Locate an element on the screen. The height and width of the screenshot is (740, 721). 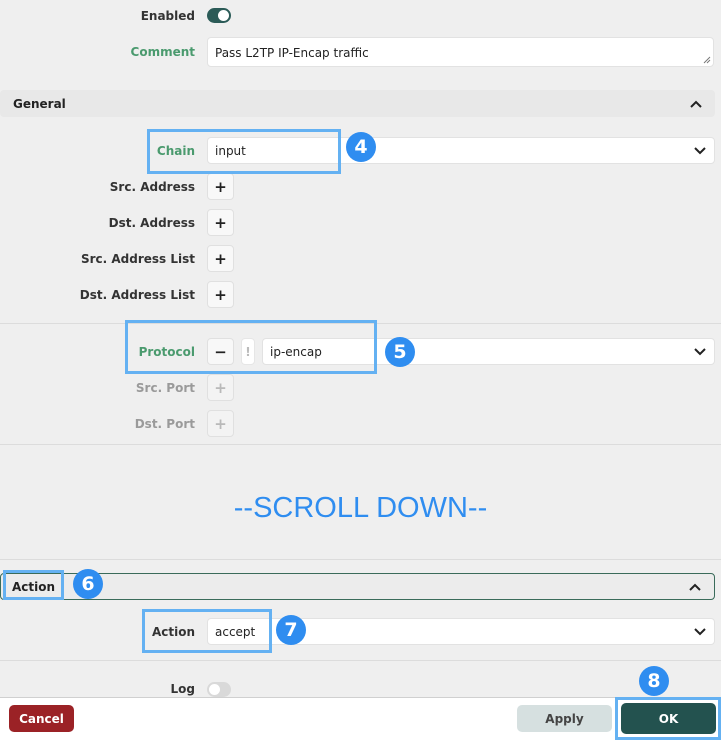
log-label: Log is located at coordinates (182, 689).